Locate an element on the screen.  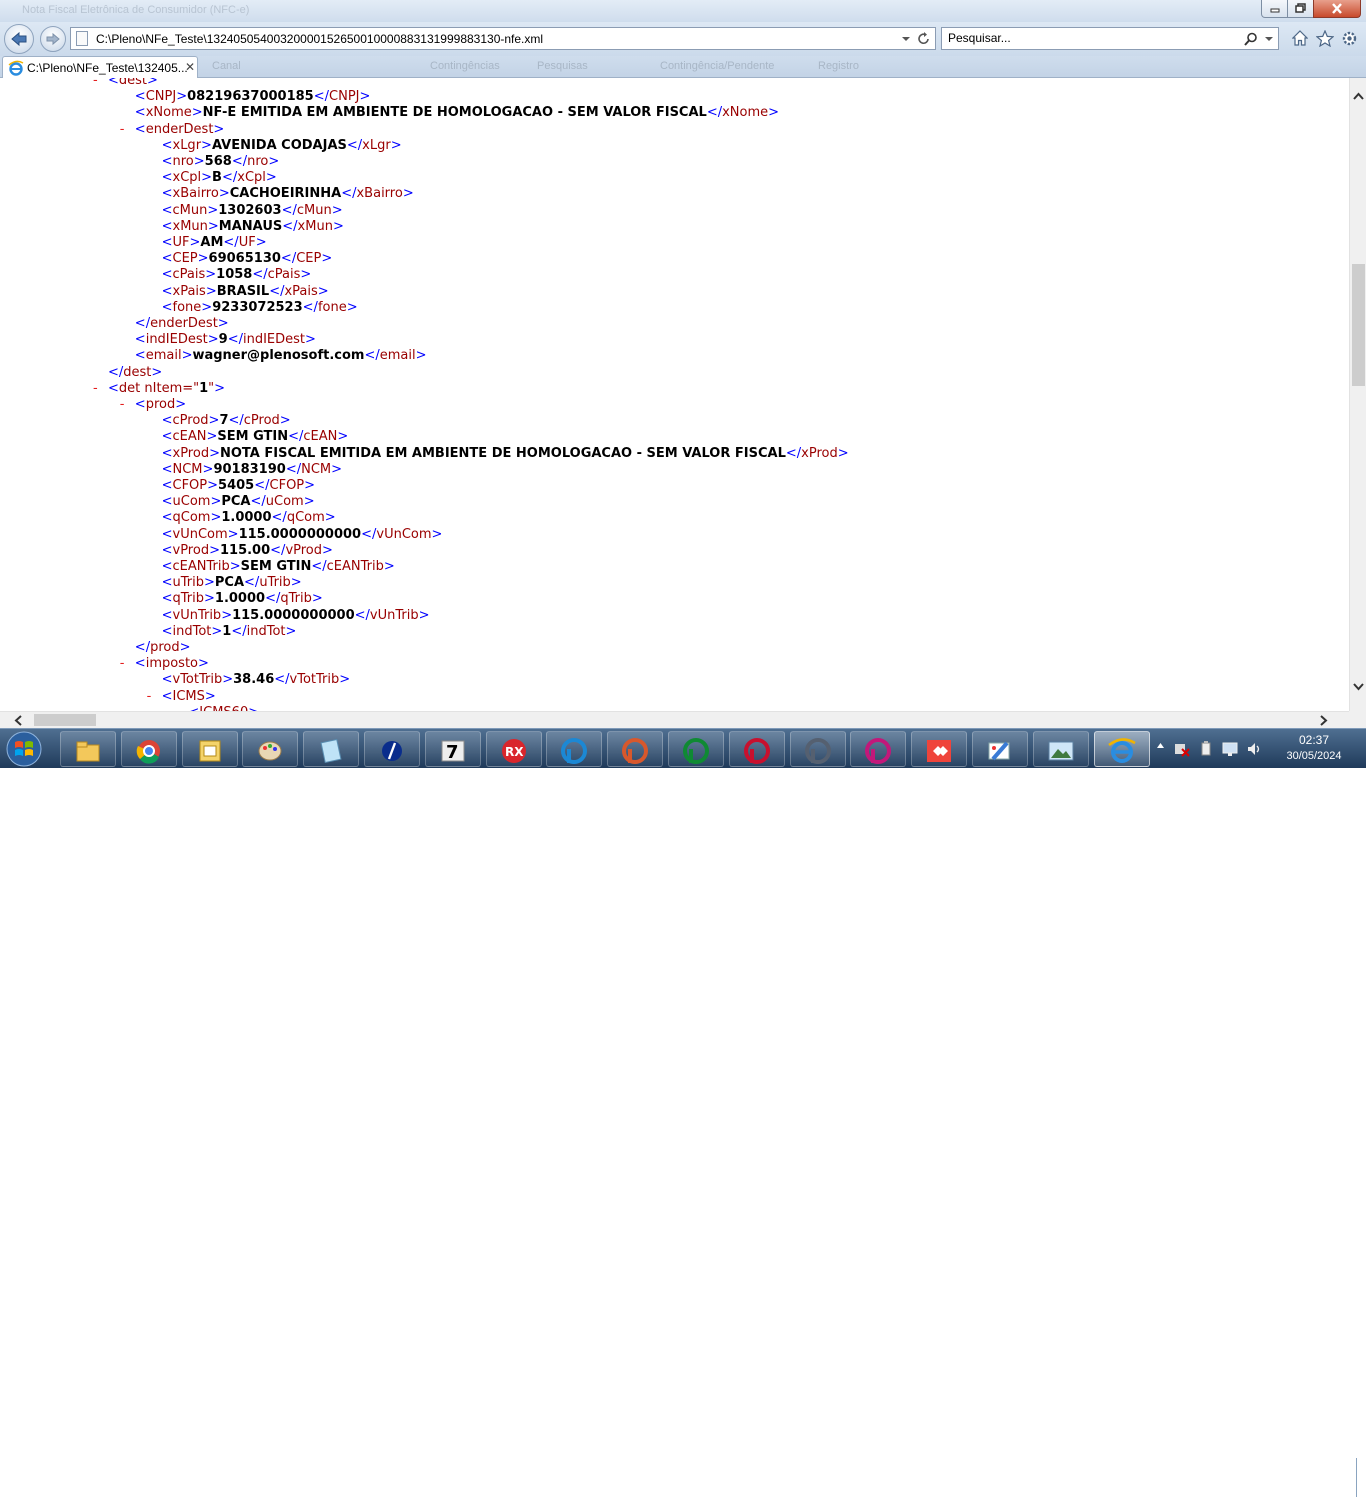
search-icon is located at coordinates (1251, 39).